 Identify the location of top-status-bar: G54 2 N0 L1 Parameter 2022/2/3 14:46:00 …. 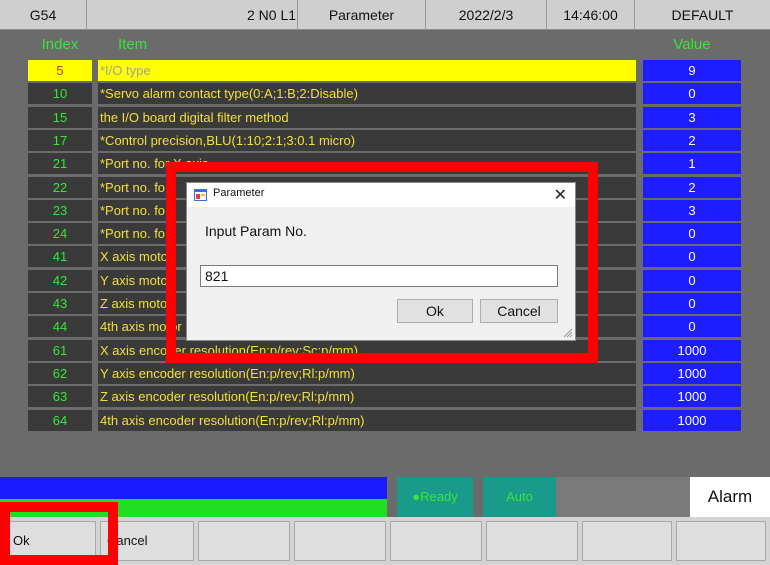
(385, 15).